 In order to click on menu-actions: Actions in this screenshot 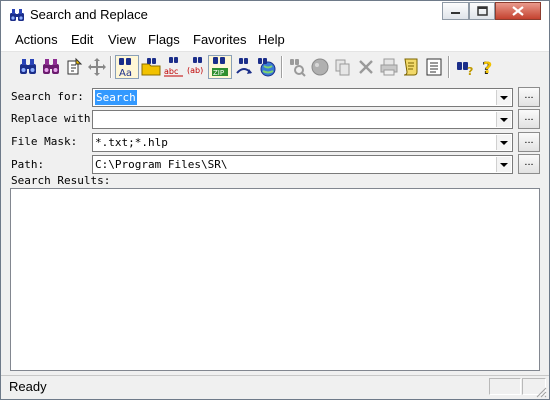, I will do `click(36, 39)`.